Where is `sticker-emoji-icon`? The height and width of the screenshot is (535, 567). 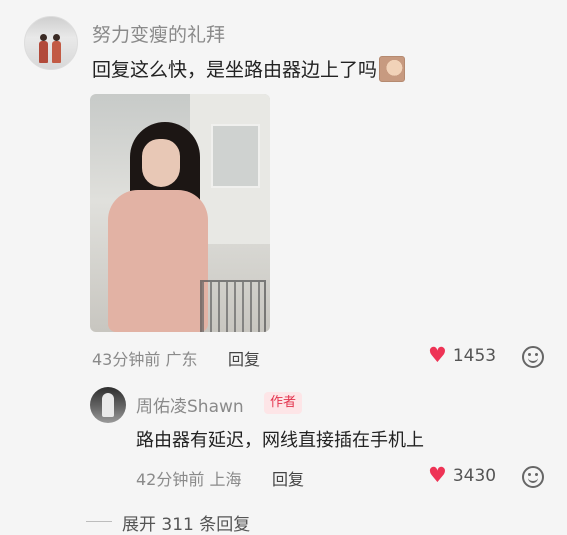
sticker-emoji-icon is located at coordinates (392, 68).